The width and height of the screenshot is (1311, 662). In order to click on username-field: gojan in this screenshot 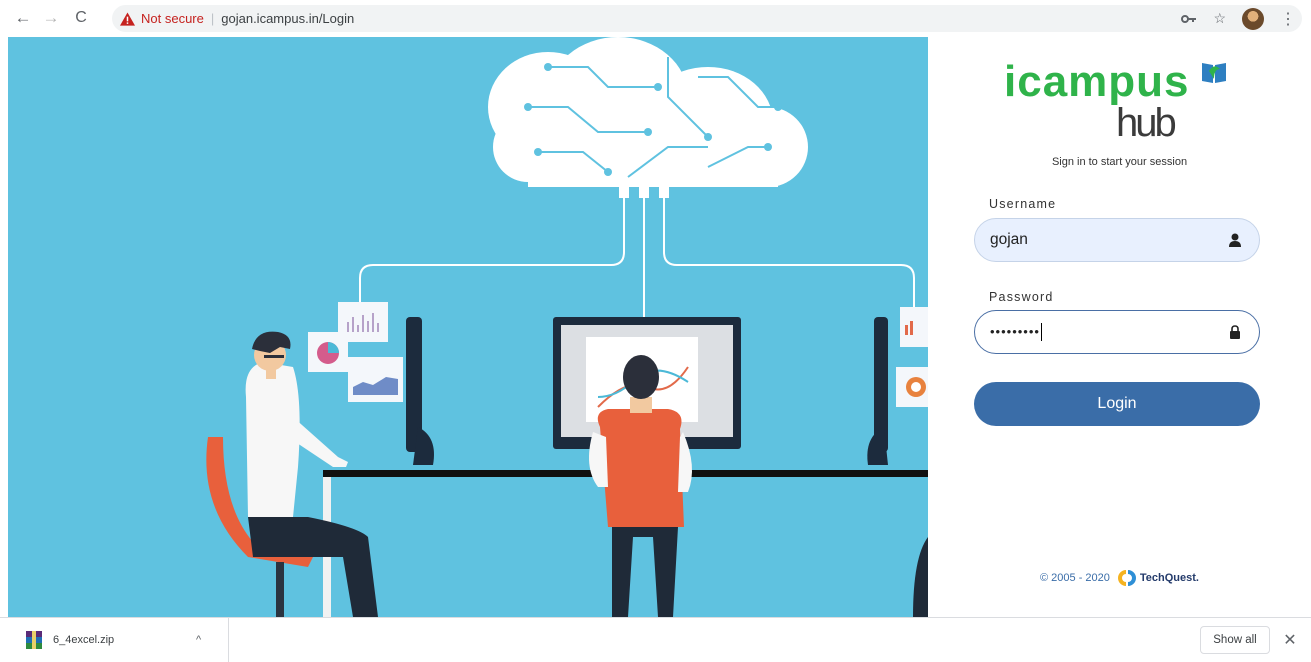, I will do `click(1117, 240)`.